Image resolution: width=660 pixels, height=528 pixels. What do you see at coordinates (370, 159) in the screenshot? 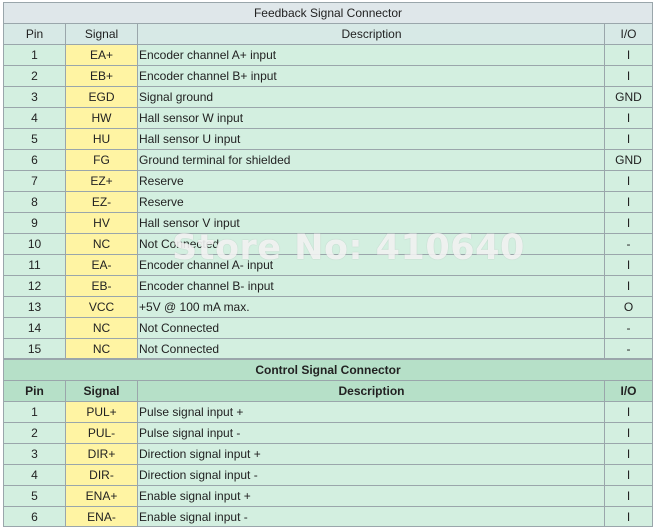
I see `description-cell: Ground terminal for shielded` at bounding box center [370, 159].